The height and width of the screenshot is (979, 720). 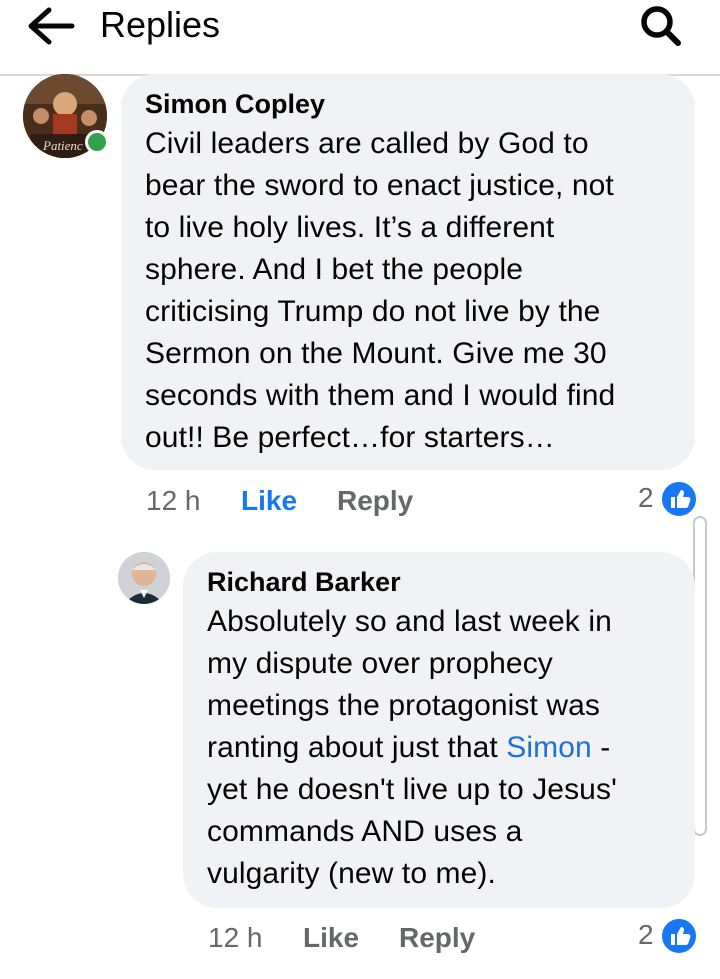 I want to click on comment-text-line: Civil leaders are called by God to, so click(x=367, y=143).